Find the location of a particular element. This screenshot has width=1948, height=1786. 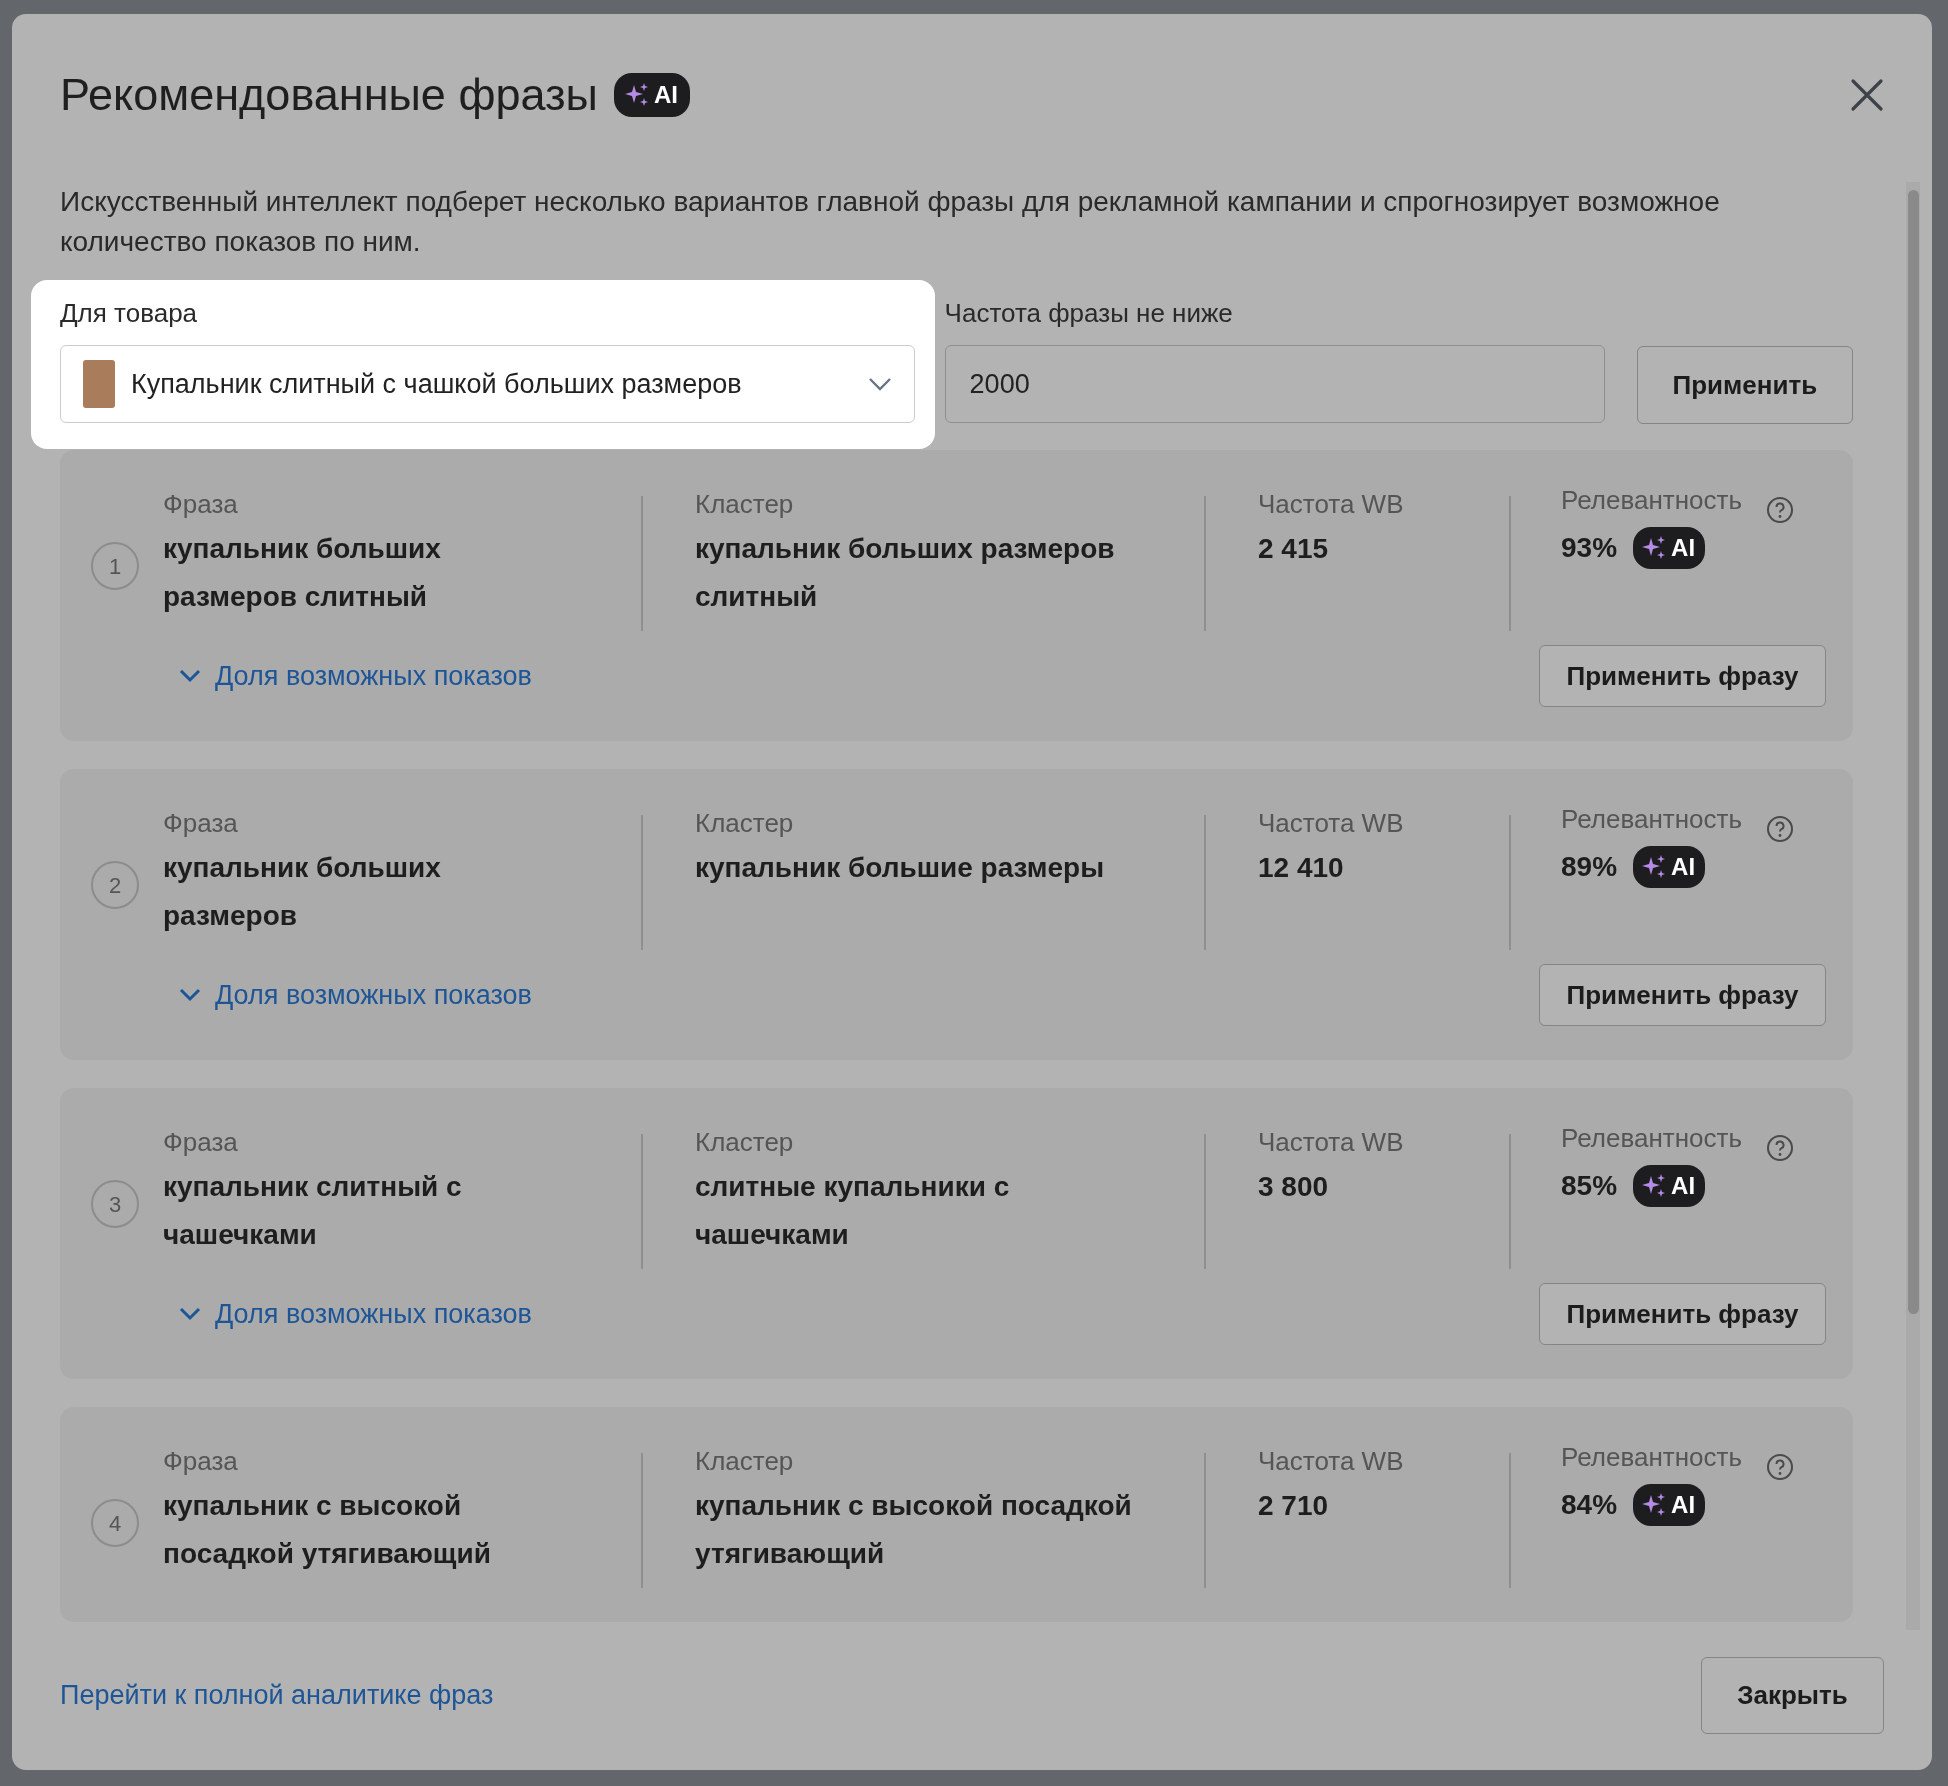

close-button: Закрыть is located at coordinates (1792, 1695).